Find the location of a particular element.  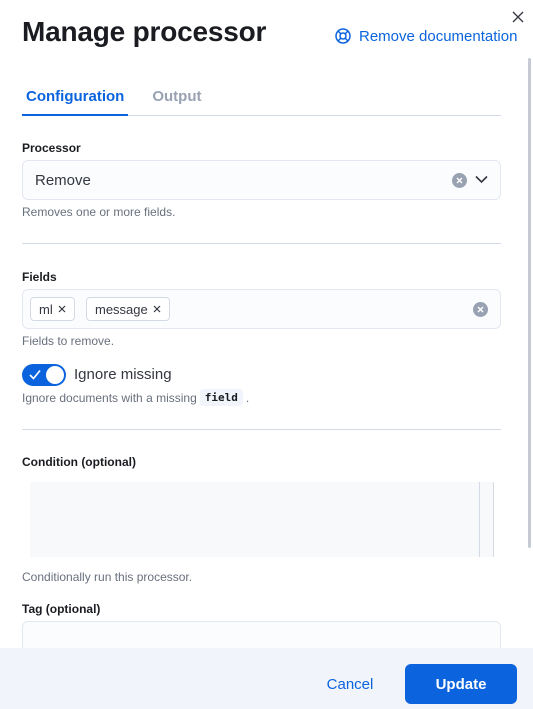

editor-scroll-divider is located at coordinates (479, 519).